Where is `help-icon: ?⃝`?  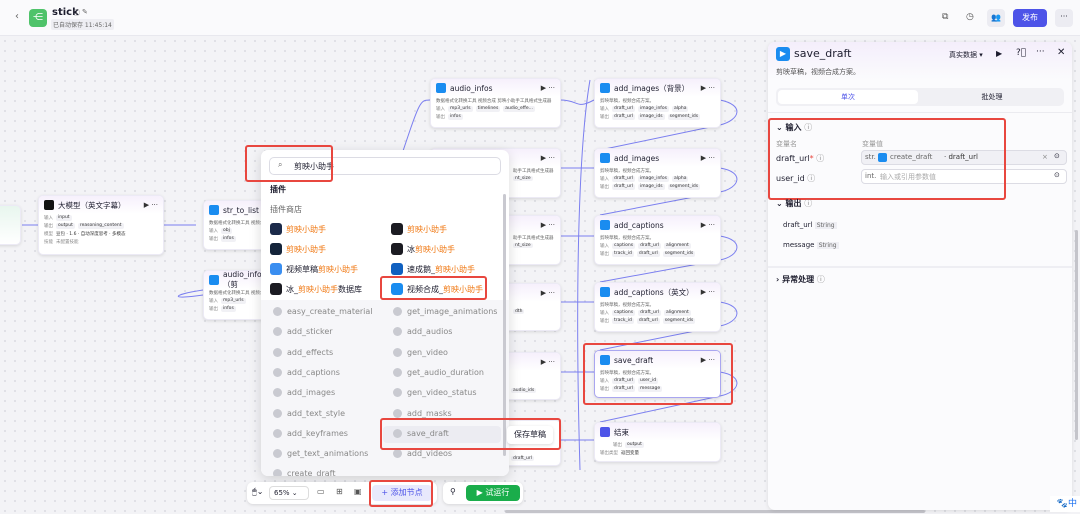
help-icon: ?⃝ is located at coordinates (1021, 53).